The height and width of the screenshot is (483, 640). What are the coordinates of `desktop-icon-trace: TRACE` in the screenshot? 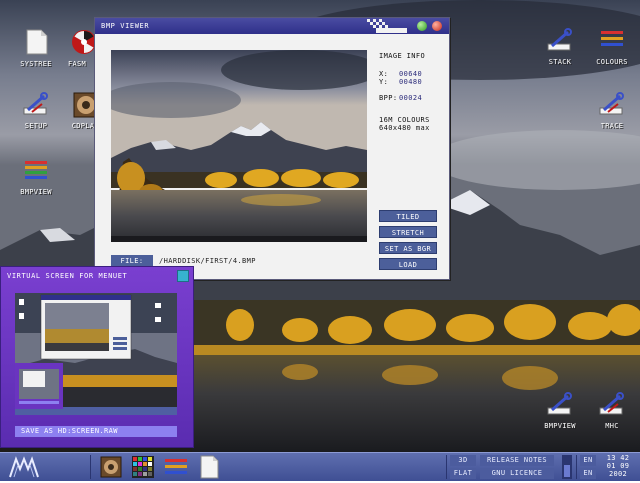 It's located at (611, 111).